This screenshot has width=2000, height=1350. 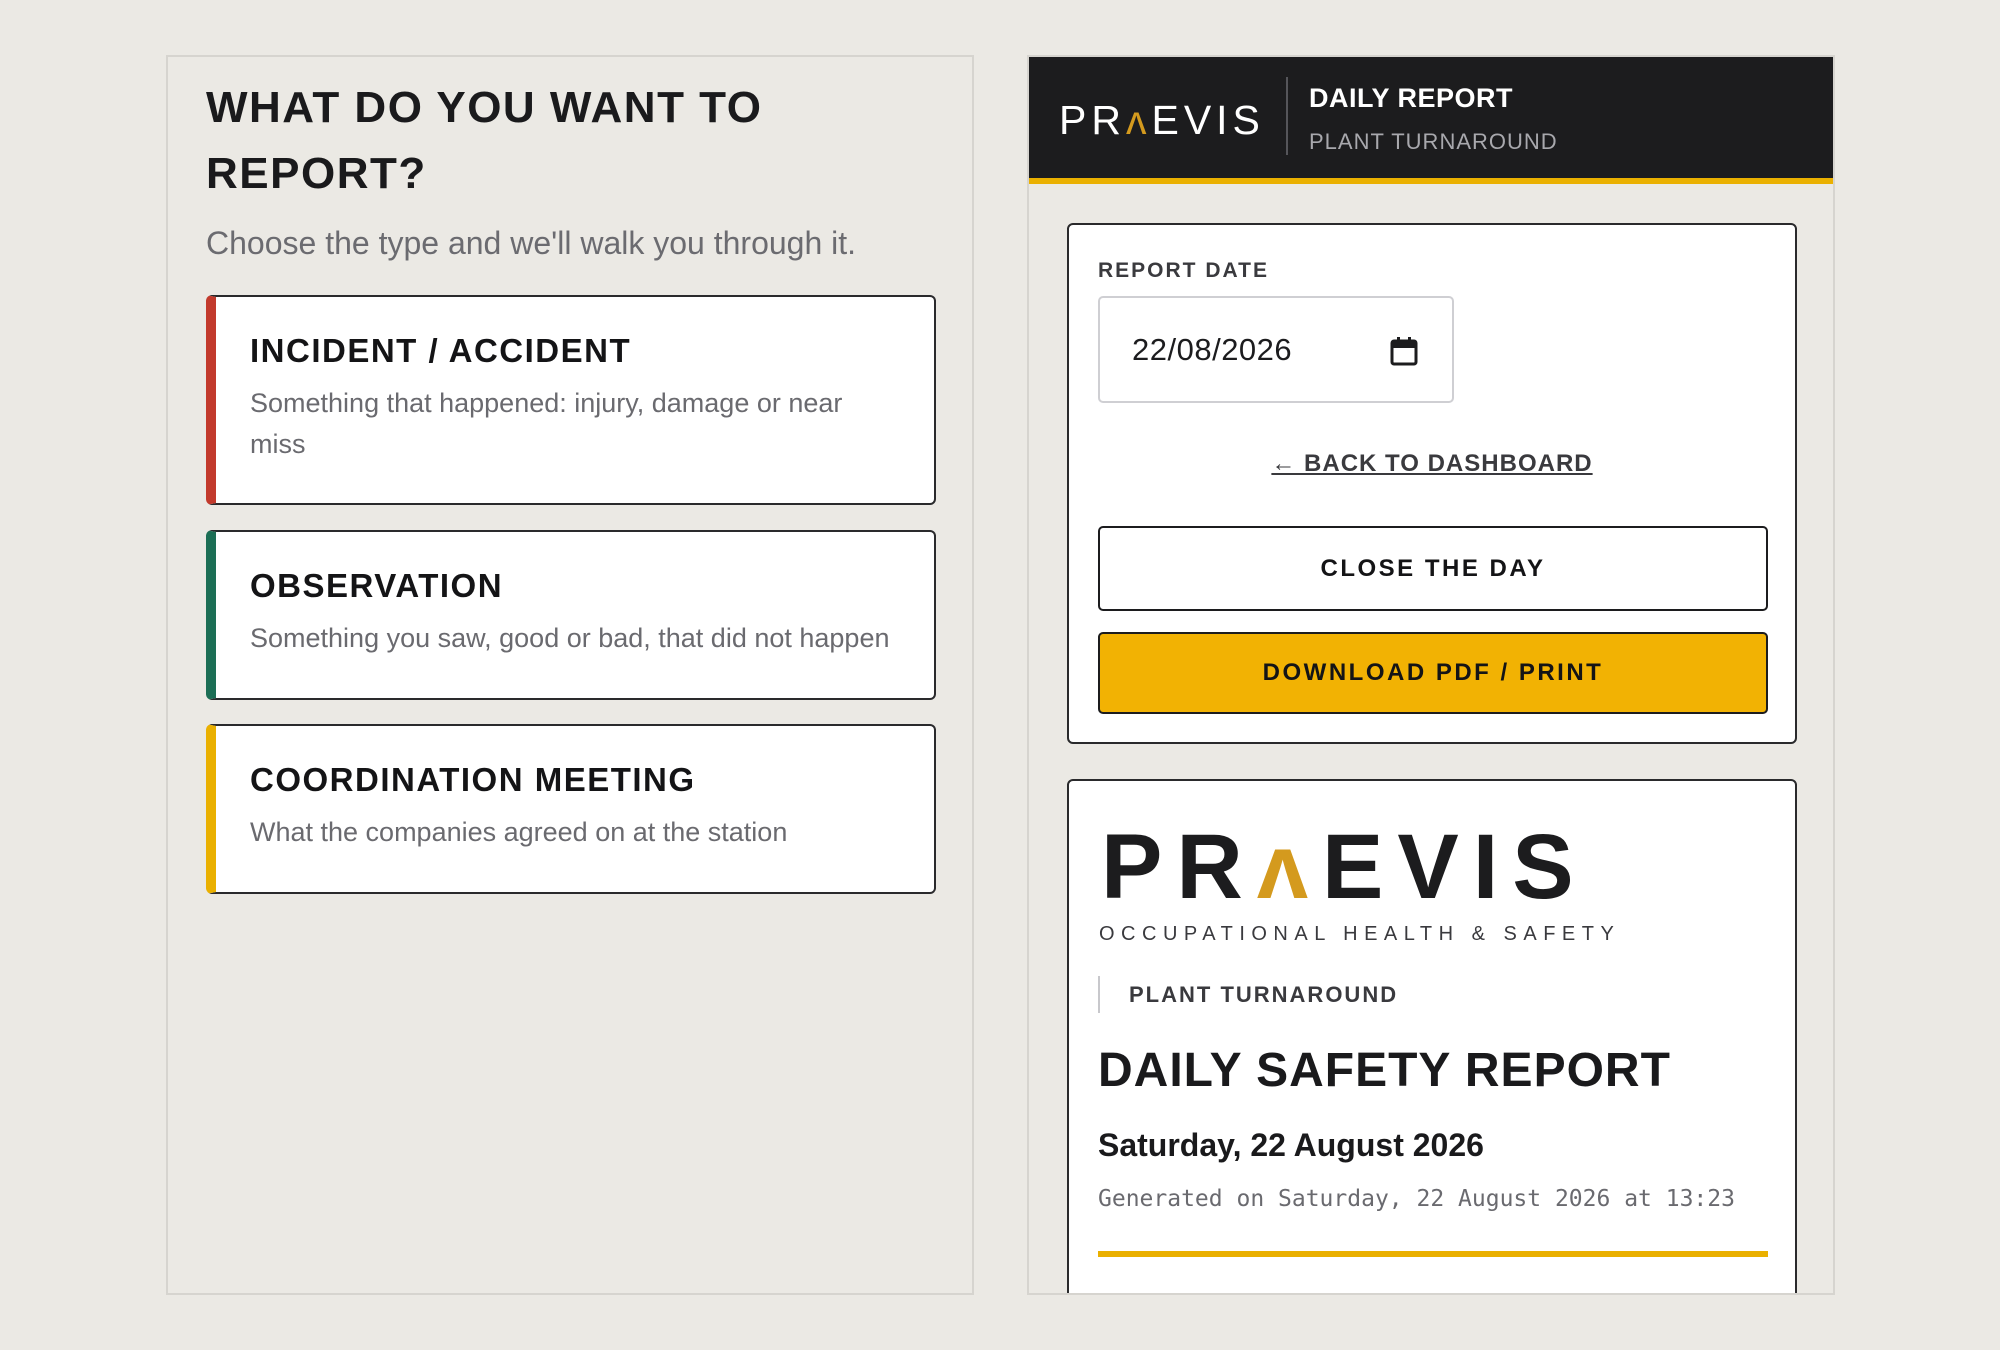 I want to click on report-site-tag: PLANT TURNAROUND, so click(x=1248, y=994).